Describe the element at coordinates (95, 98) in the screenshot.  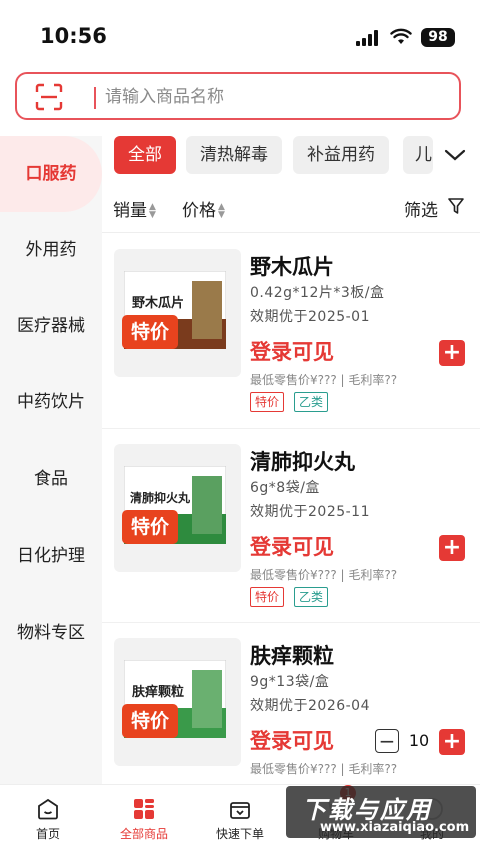
I see `search-divider` at that location.